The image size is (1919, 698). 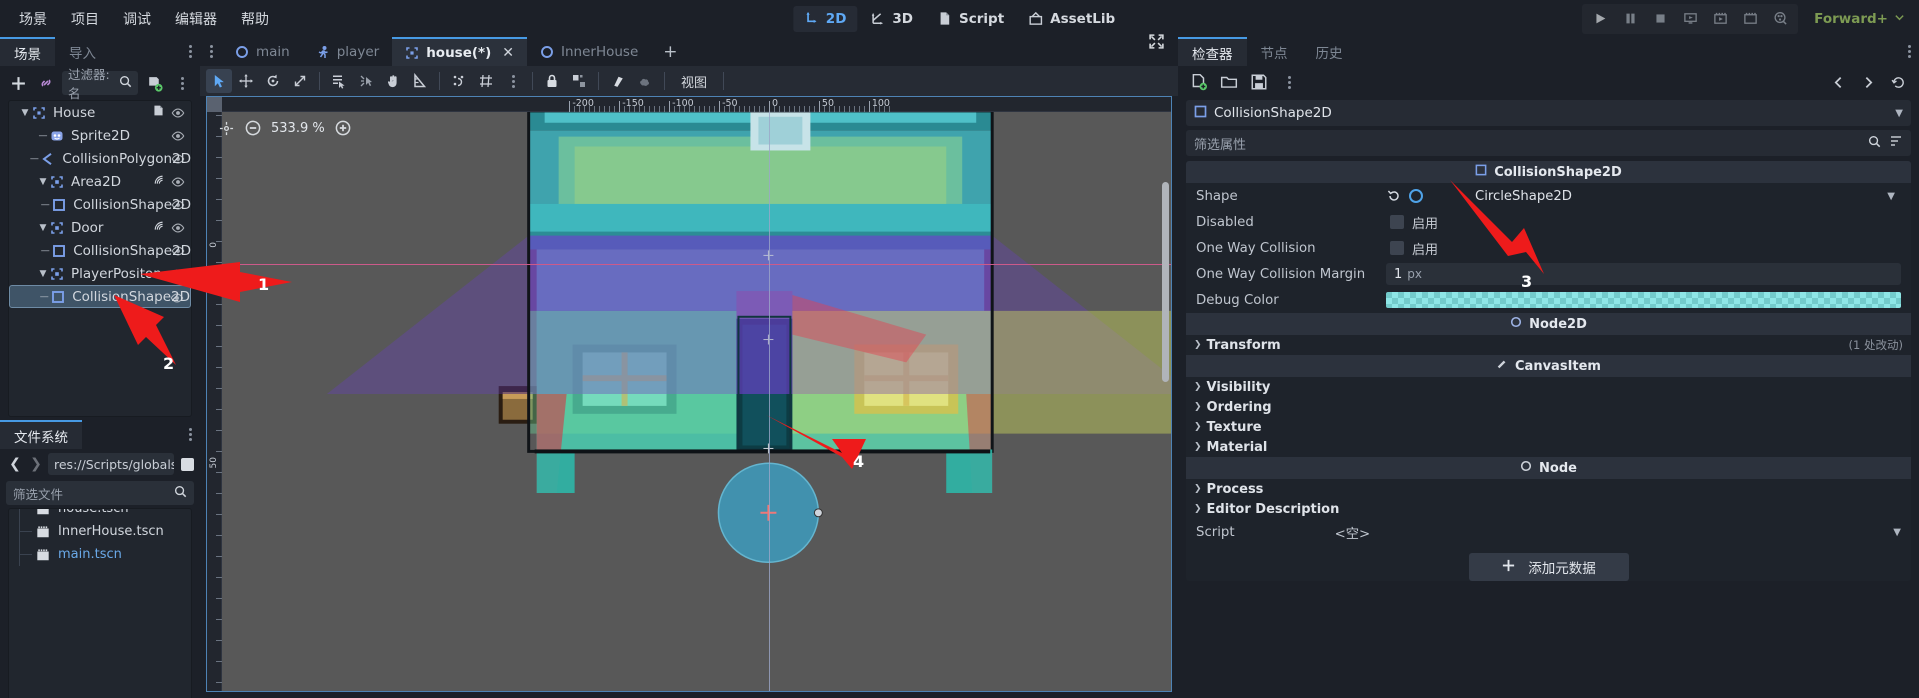 I want to click on property-disabled: Disabled 启用, so click(x=1548, y=222).